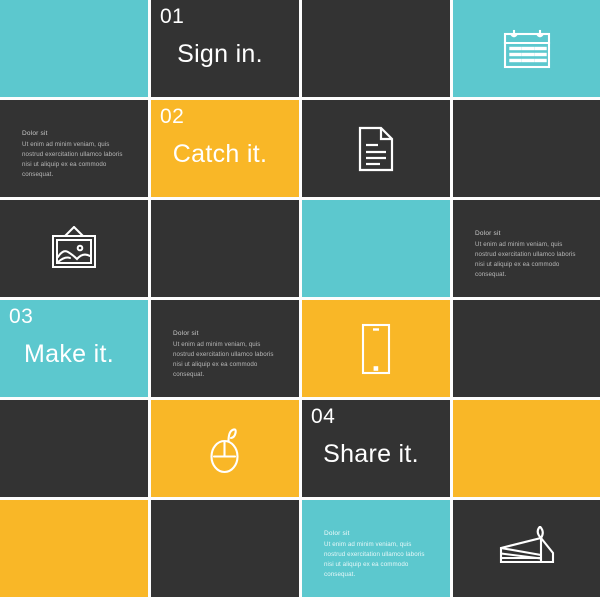 The image size is (600, 600). Describe the element at coordinates (323, 416) in the screenshot. I see `step-number: 04` at that location.